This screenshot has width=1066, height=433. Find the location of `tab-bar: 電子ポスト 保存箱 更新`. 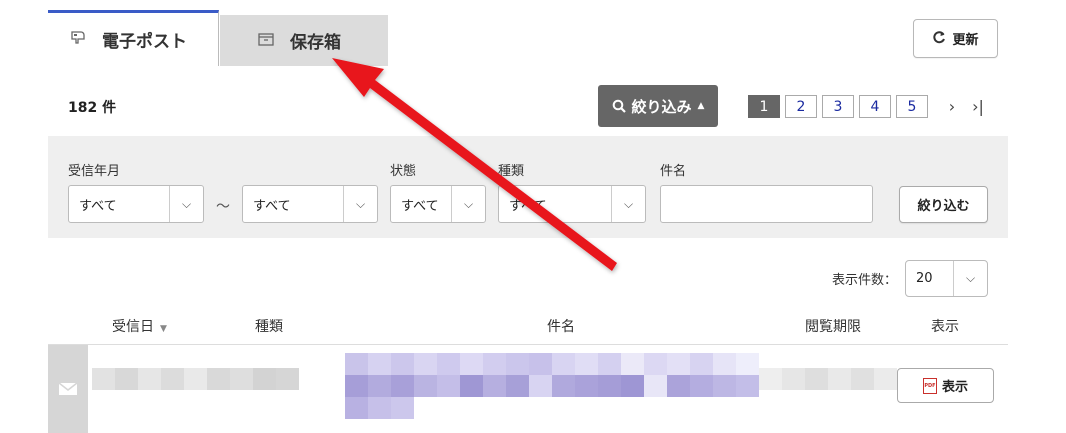

tab-bar: 電子ポスト 保存箱 更新 is located at coordinates (528, 38).